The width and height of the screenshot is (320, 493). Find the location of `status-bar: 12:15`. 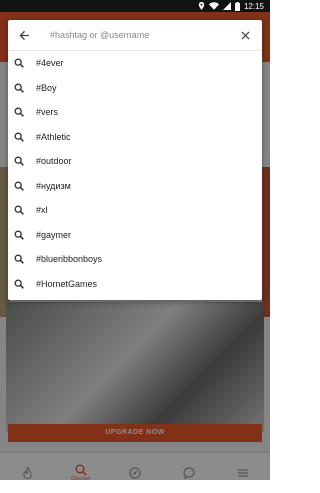

status-bar: 12:15 is located at coordinates (135, 6).